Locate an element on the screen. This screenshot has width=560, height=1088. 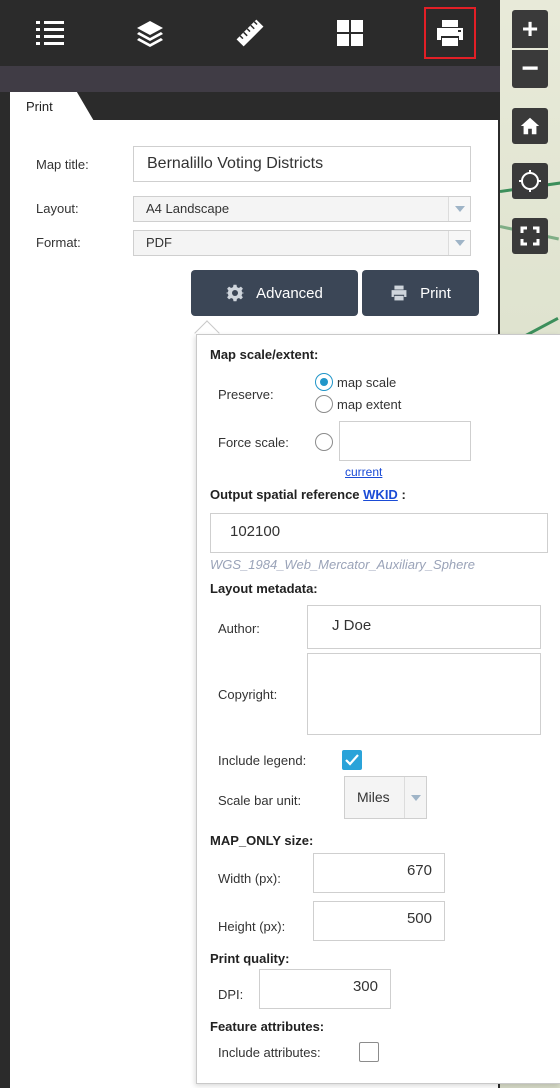
author-input: J Doe is located at coordinates (424, 627).